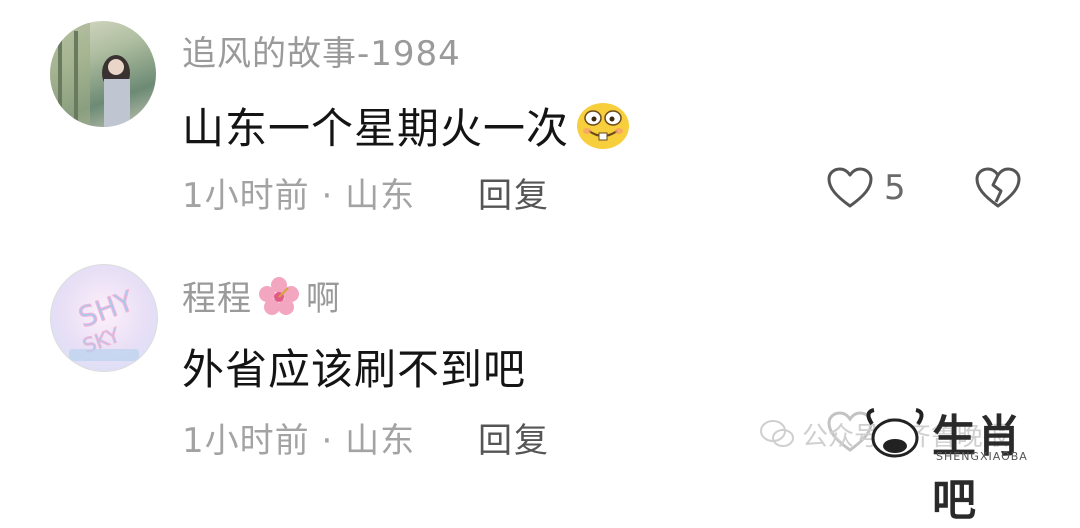  Describe the element at coordinates (982, 456) in the screenshot. I see `logo-subtext: SHENGXIAOBA` at that location.